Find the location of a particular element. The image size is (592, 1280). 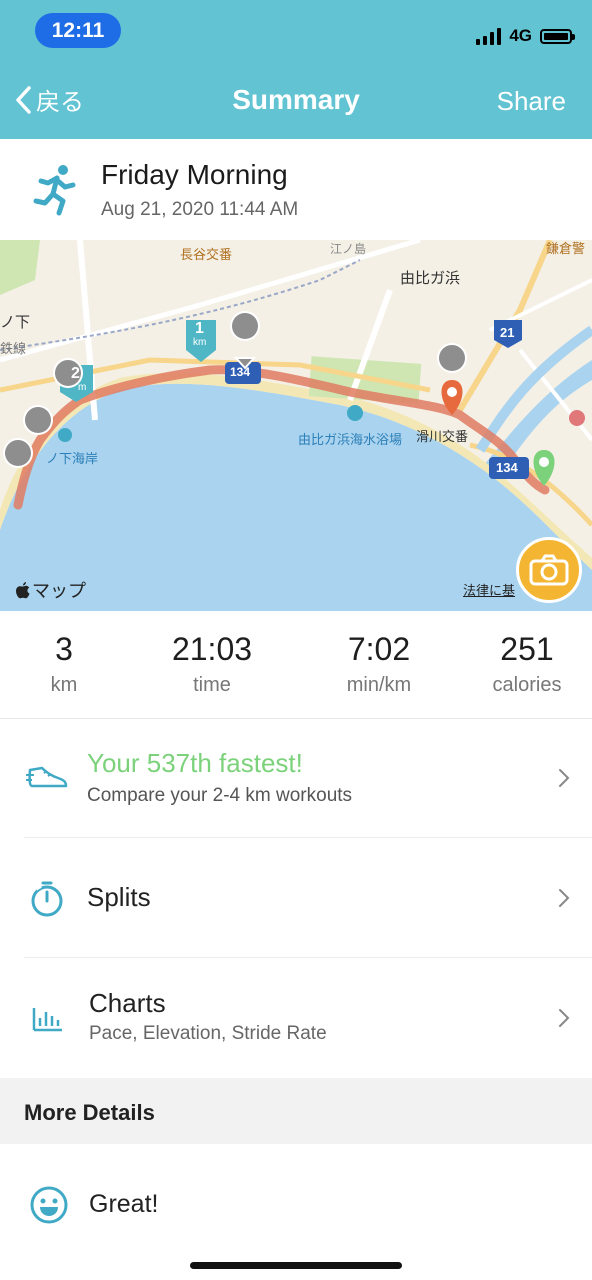

more-details-label: More Details is located at coordinates (89, 1112).